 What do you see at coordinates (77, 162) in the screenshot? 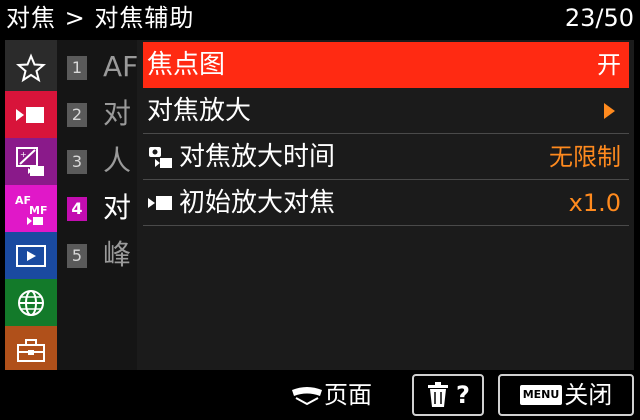
I see `sub-tab-number: 3` at bounding box center [77, 162].